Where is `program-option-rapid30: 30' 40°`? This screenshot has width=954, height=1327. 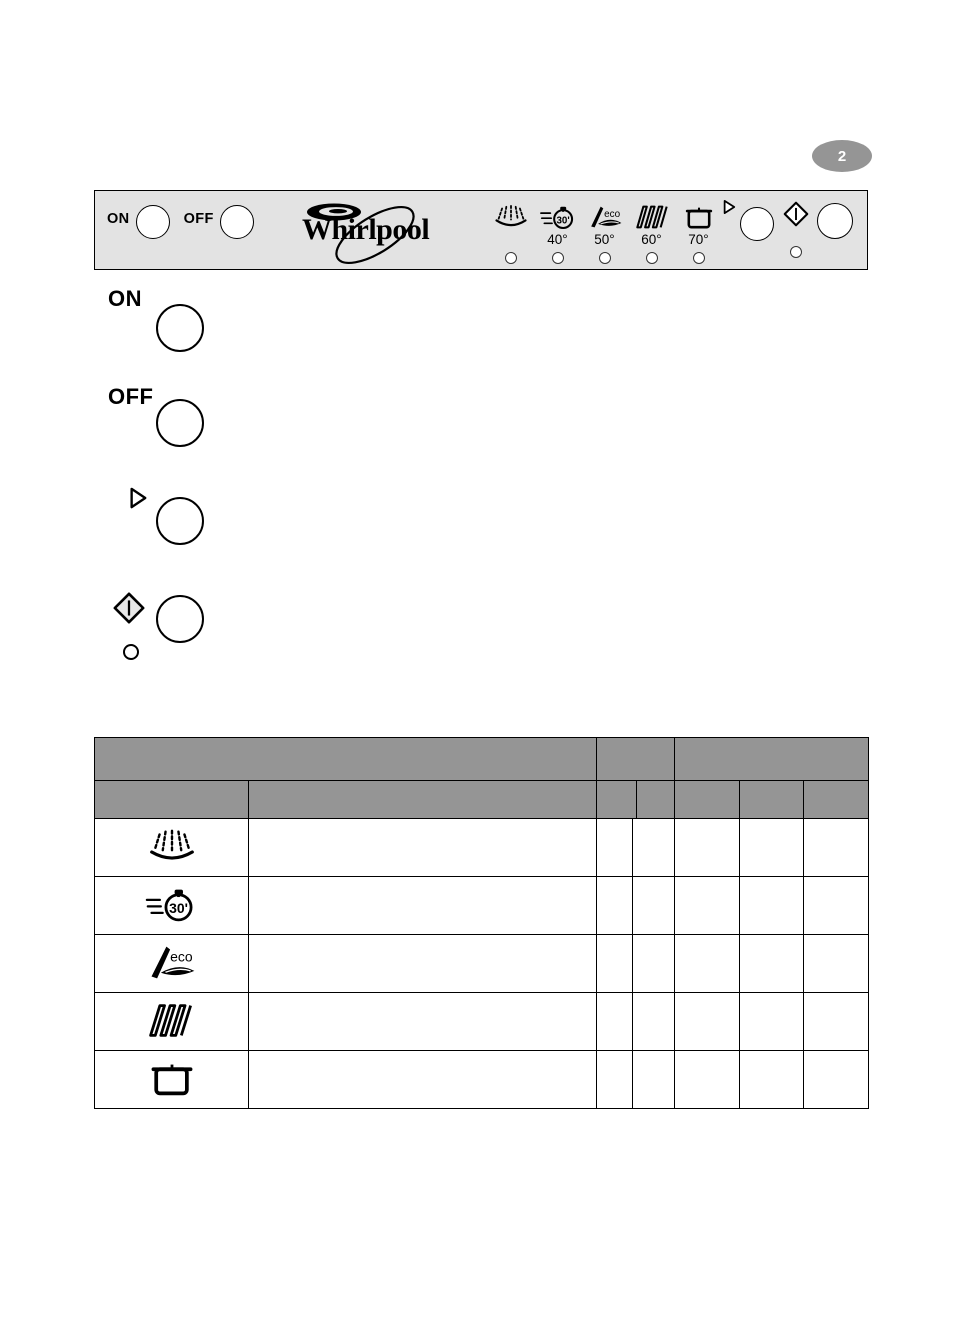
program-option-rapid30: 30' 40° is located at coordinates (557, 230).